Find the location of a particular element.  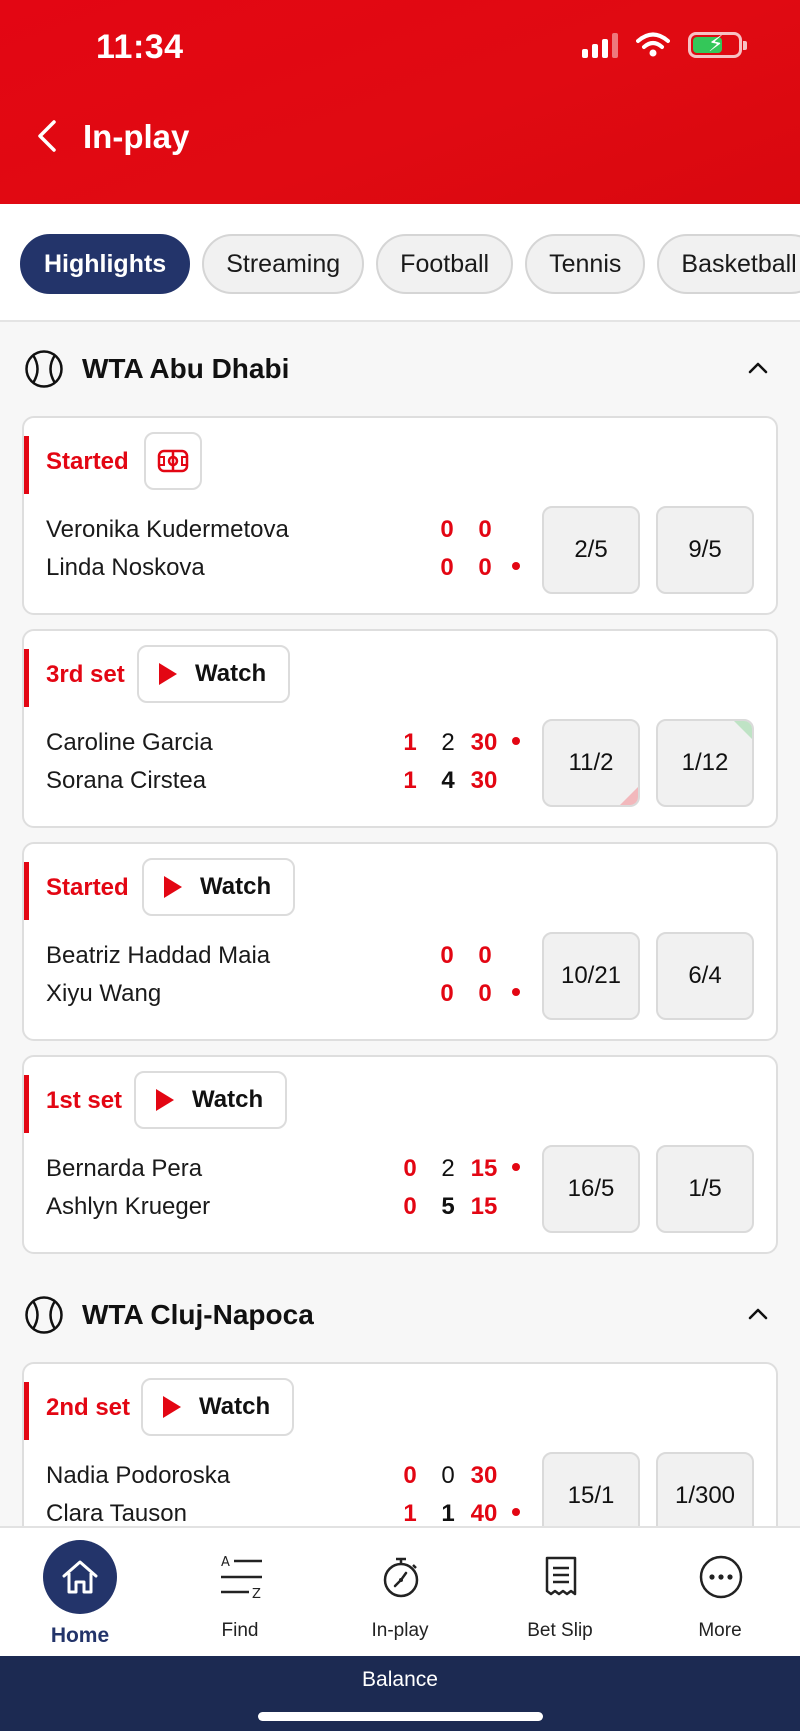

odds-button: 16/5 is located at coordinates (591, 1189).